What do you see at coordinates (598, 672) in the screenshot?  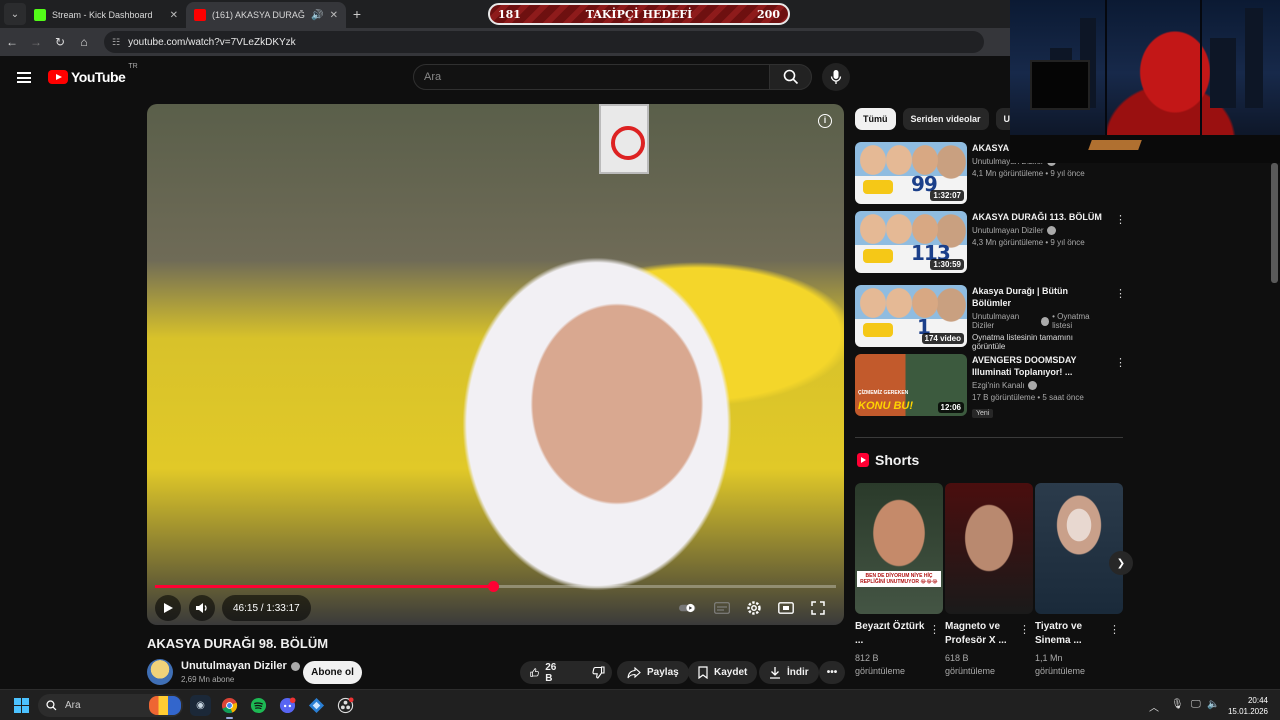 I see `dislike-button` at bounding box center [598, 672].